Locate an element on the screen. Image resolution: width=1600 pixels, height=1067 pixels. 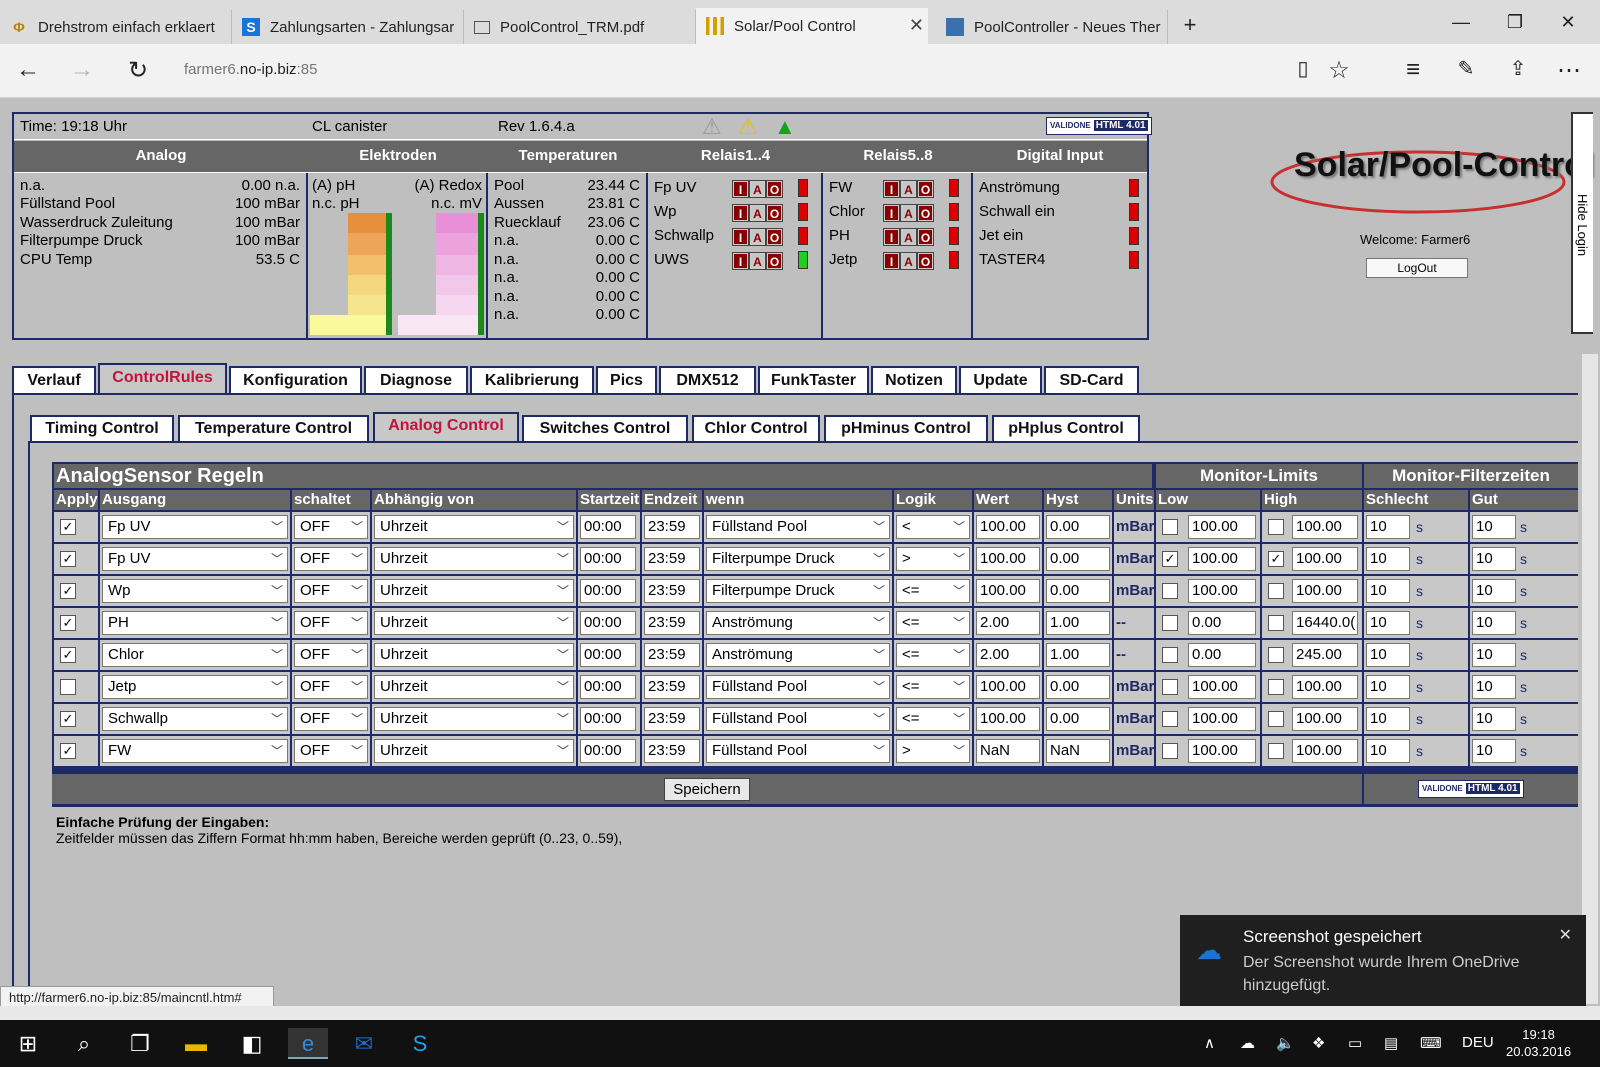
high-limit-input: 245.00 is located at coordinates (1325, 655).